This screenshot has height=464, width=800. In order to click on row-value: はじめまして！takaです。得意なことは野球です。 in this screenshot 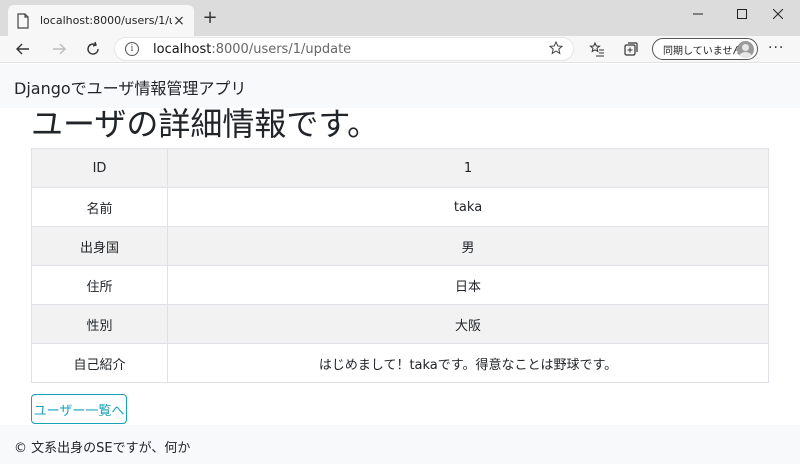, I will do `click(468, 363)`.